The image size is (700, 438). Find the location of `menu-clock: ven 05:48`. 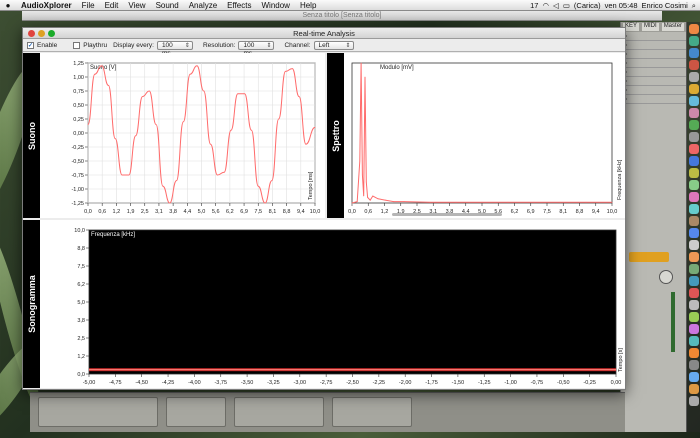

menu-clock: ven 05:48 is located at coordinates (621, 5).